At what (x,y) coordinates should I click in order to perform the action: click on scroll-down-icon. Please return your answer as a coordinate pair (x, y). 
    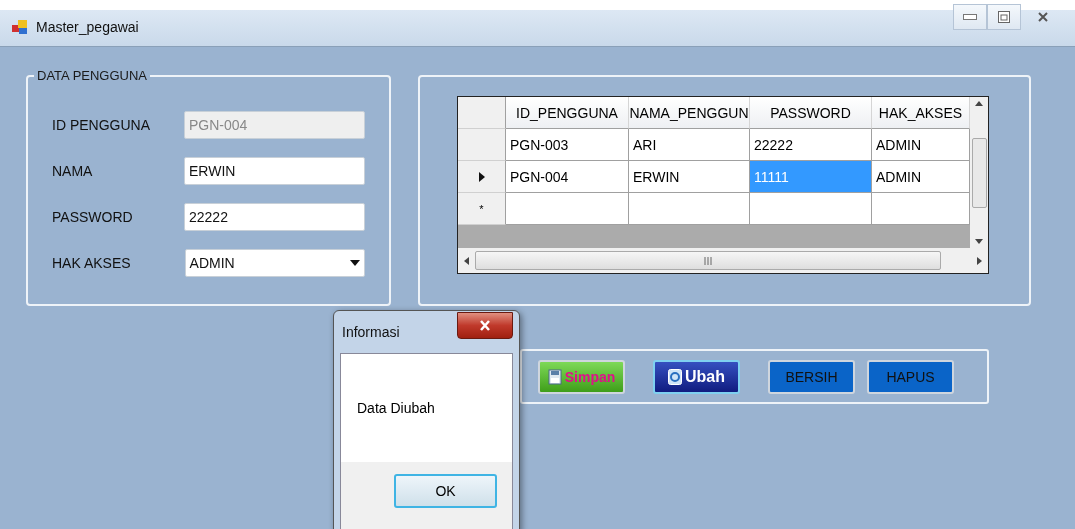
    Looking at the image, I should click on (979, 241).